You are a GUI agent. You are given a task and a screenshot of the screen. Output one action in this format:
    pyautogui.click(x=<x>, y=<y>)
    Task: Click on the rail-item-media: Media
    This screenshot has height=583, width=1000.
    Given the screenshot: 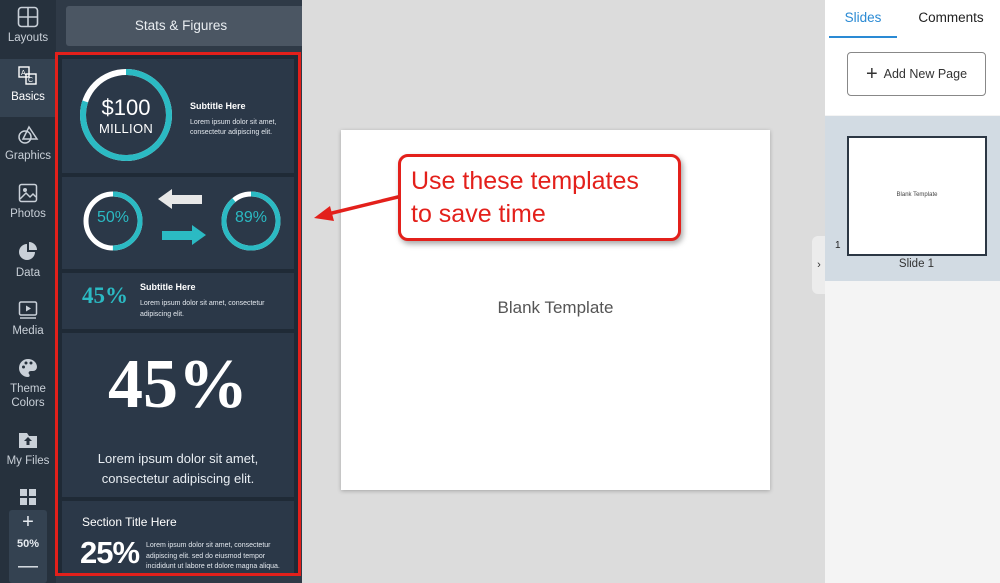 What is the action you would take?
    pyautogui.click(x=28, y=322)
    